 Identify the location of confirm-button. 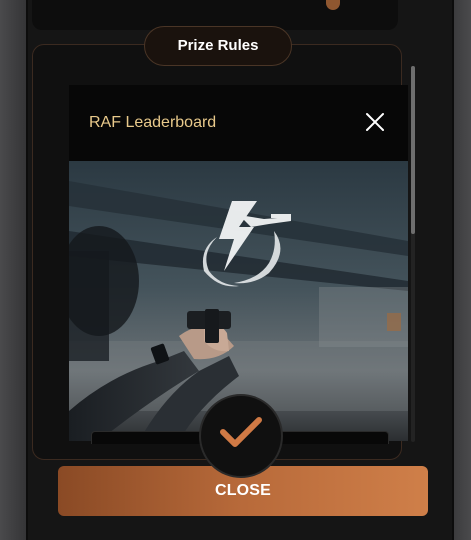
(241, 436).